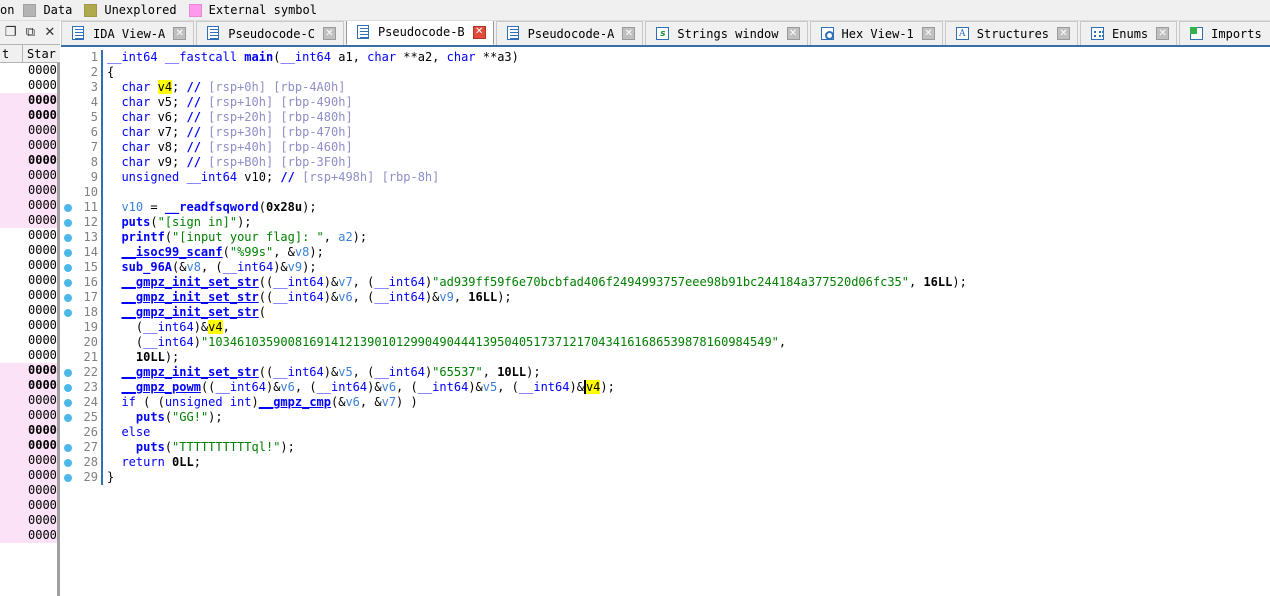 Image resolution: width=1270 pixels, height=596 pixels. What do you see at coordinates (150, 417) in the screenshot?
I see `function-token: puts` at bounding box center [150, 417].